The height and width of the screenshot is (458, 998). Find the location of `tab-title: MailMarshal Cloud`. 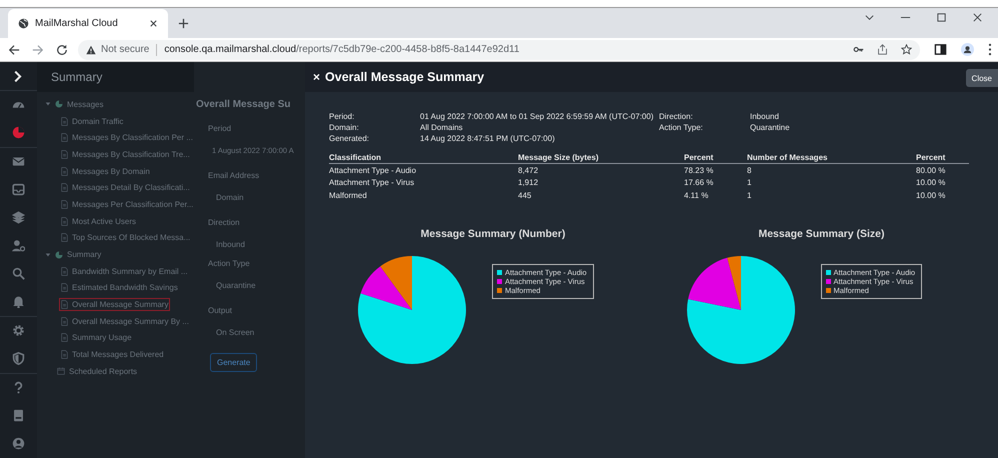

tab-title: MailMarshal Cloud is located at coordinates (77, 23).